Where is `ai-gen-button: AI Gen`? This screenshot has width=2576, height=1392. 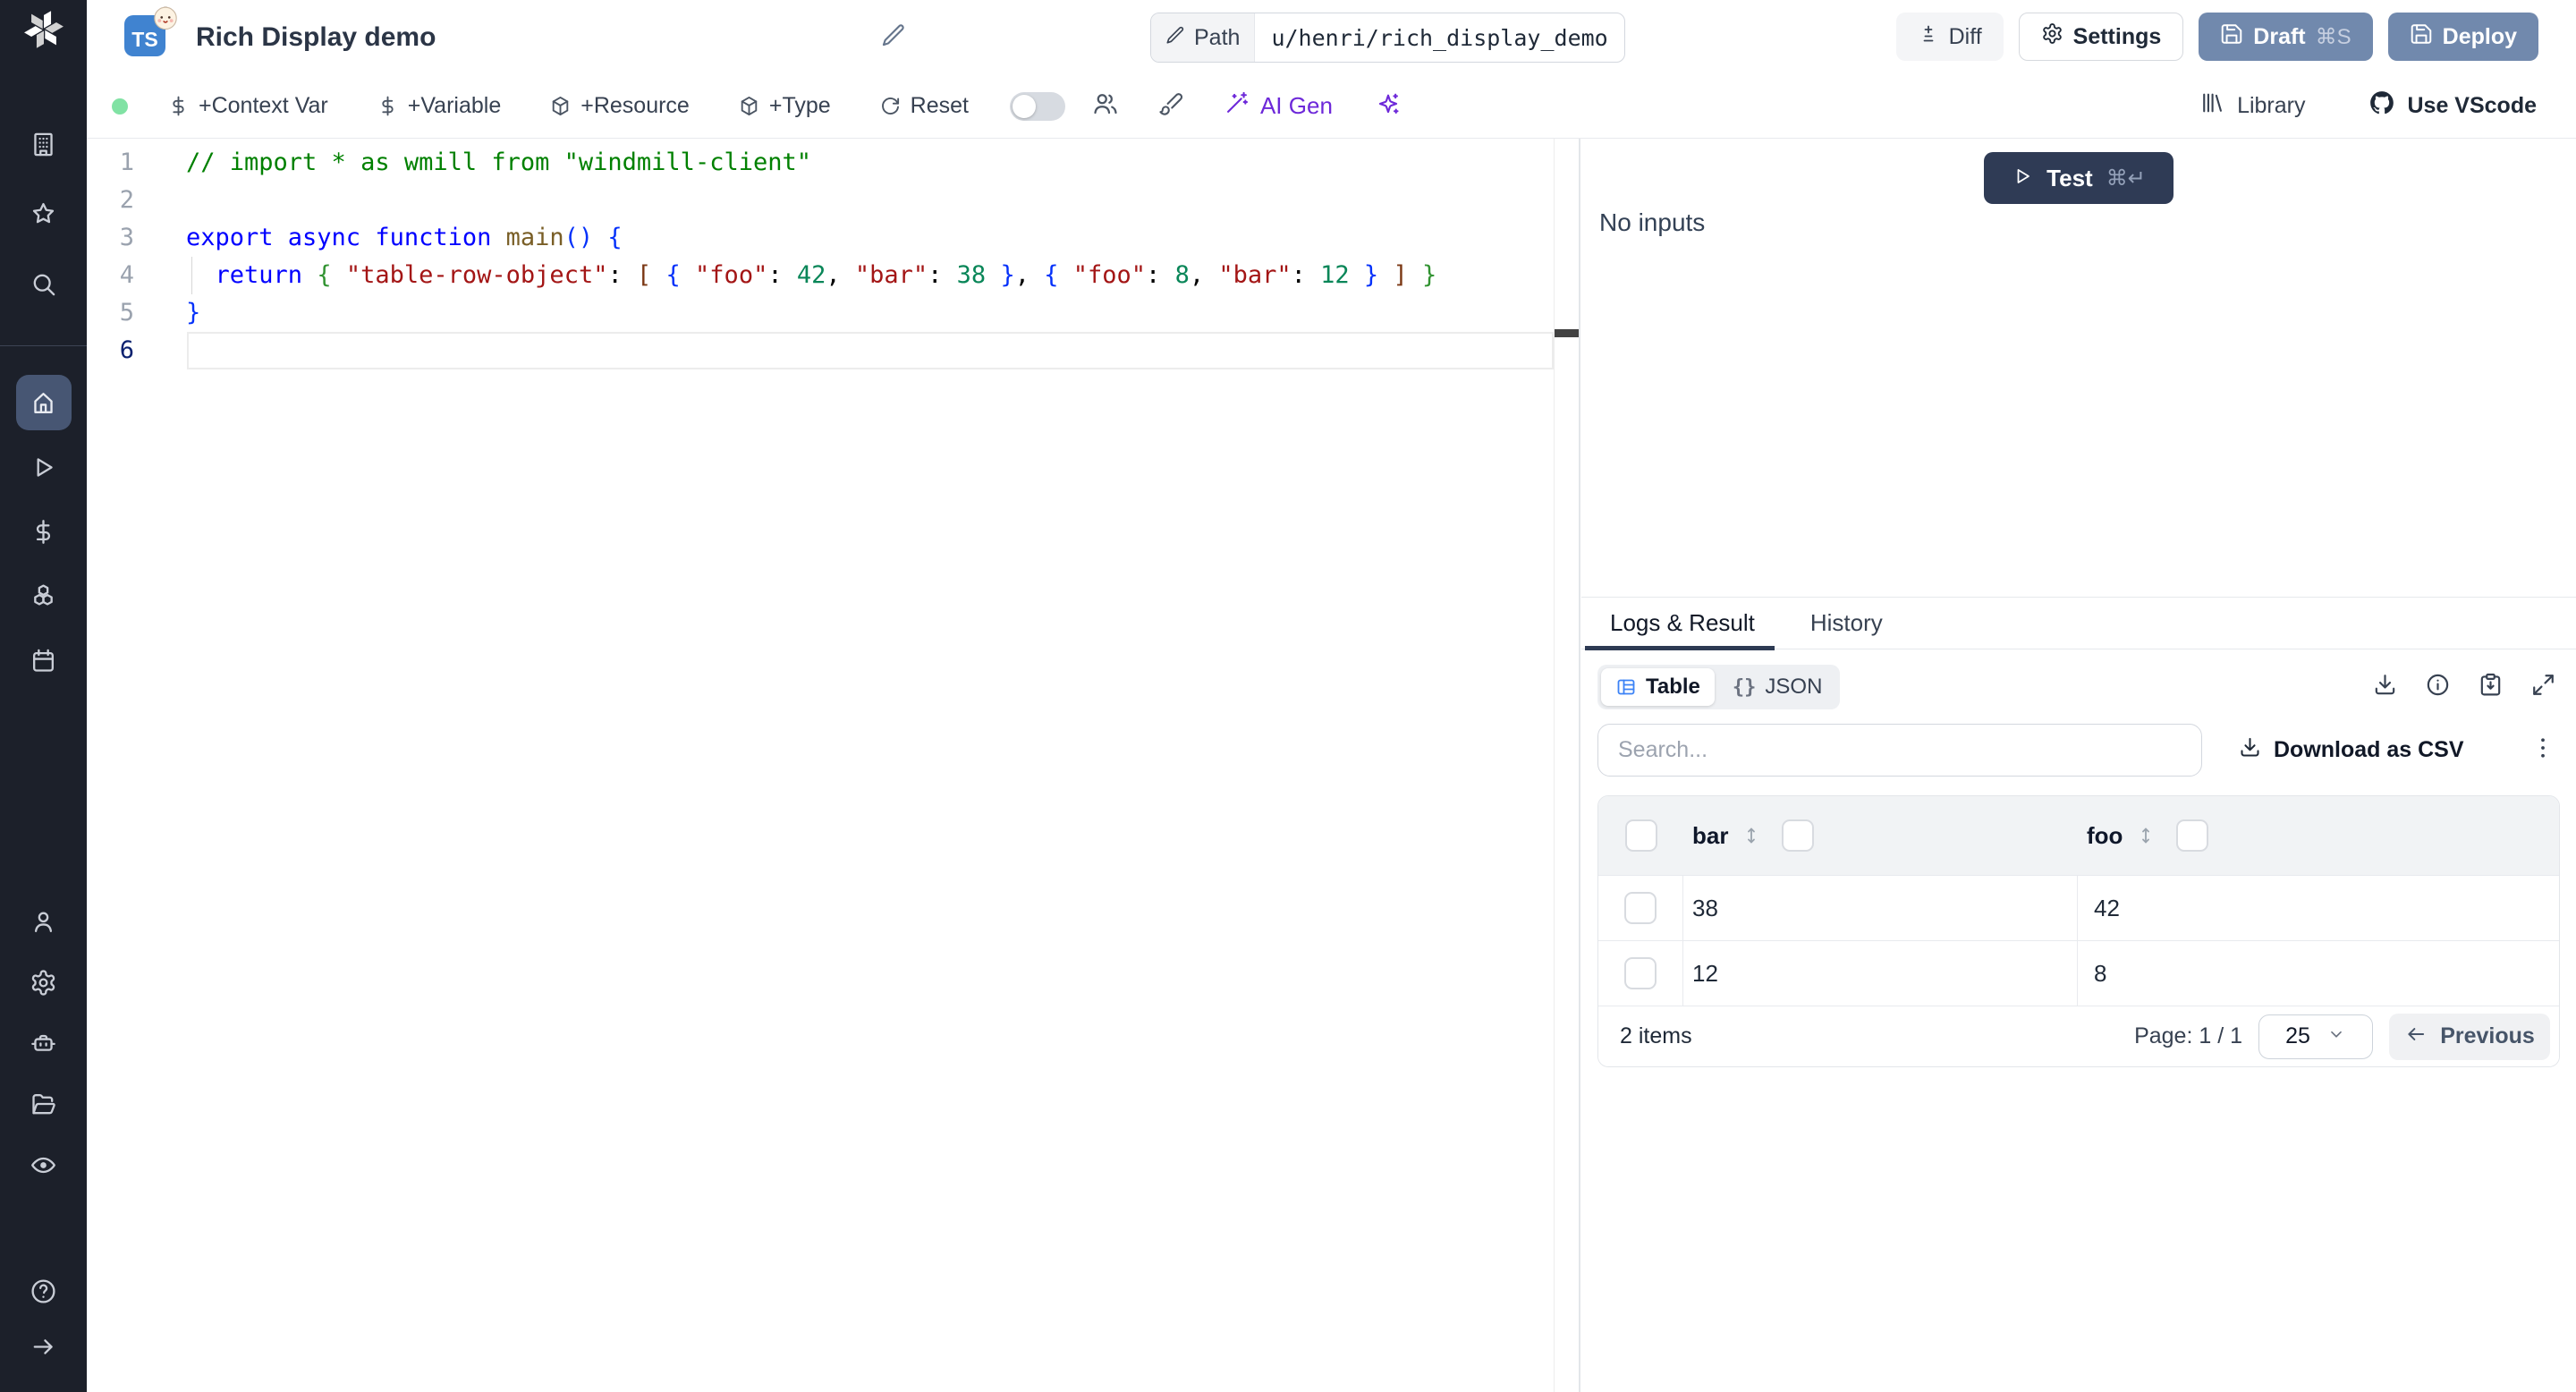
ai-gen-button: AI Gen is located at coordinates (1278, 106).